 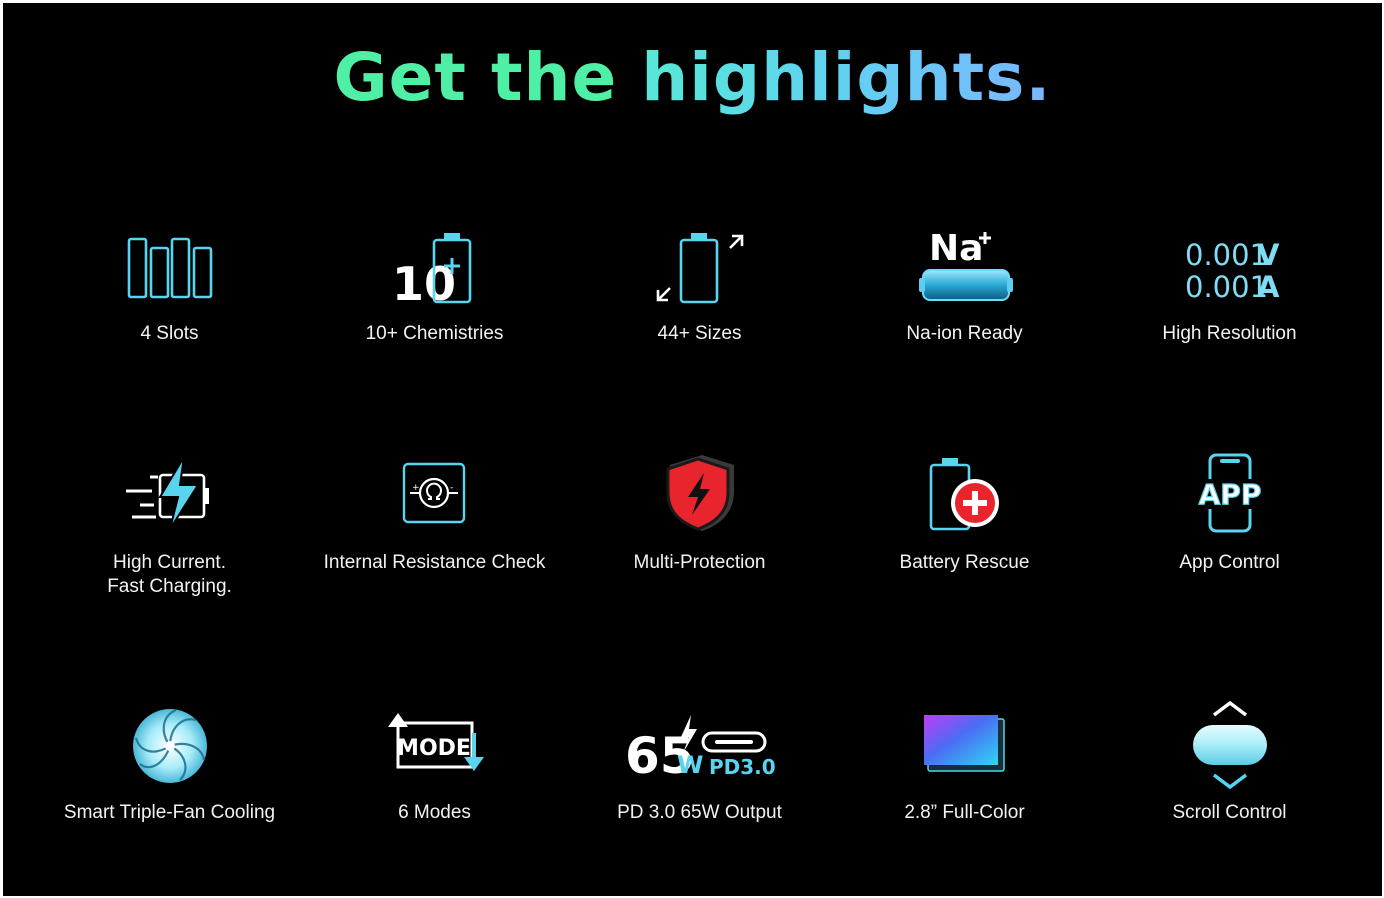 I want to click on feature-label-line-1: High Current., so click(x=169, y=562).